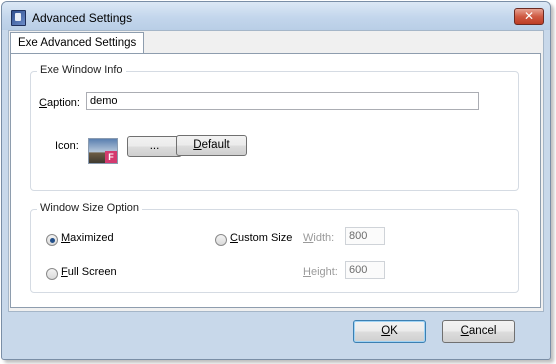  Describe the element at coordinates (90, 208) in the screenshot. I see `window-size-option-legend: Window Size Option` at that location.